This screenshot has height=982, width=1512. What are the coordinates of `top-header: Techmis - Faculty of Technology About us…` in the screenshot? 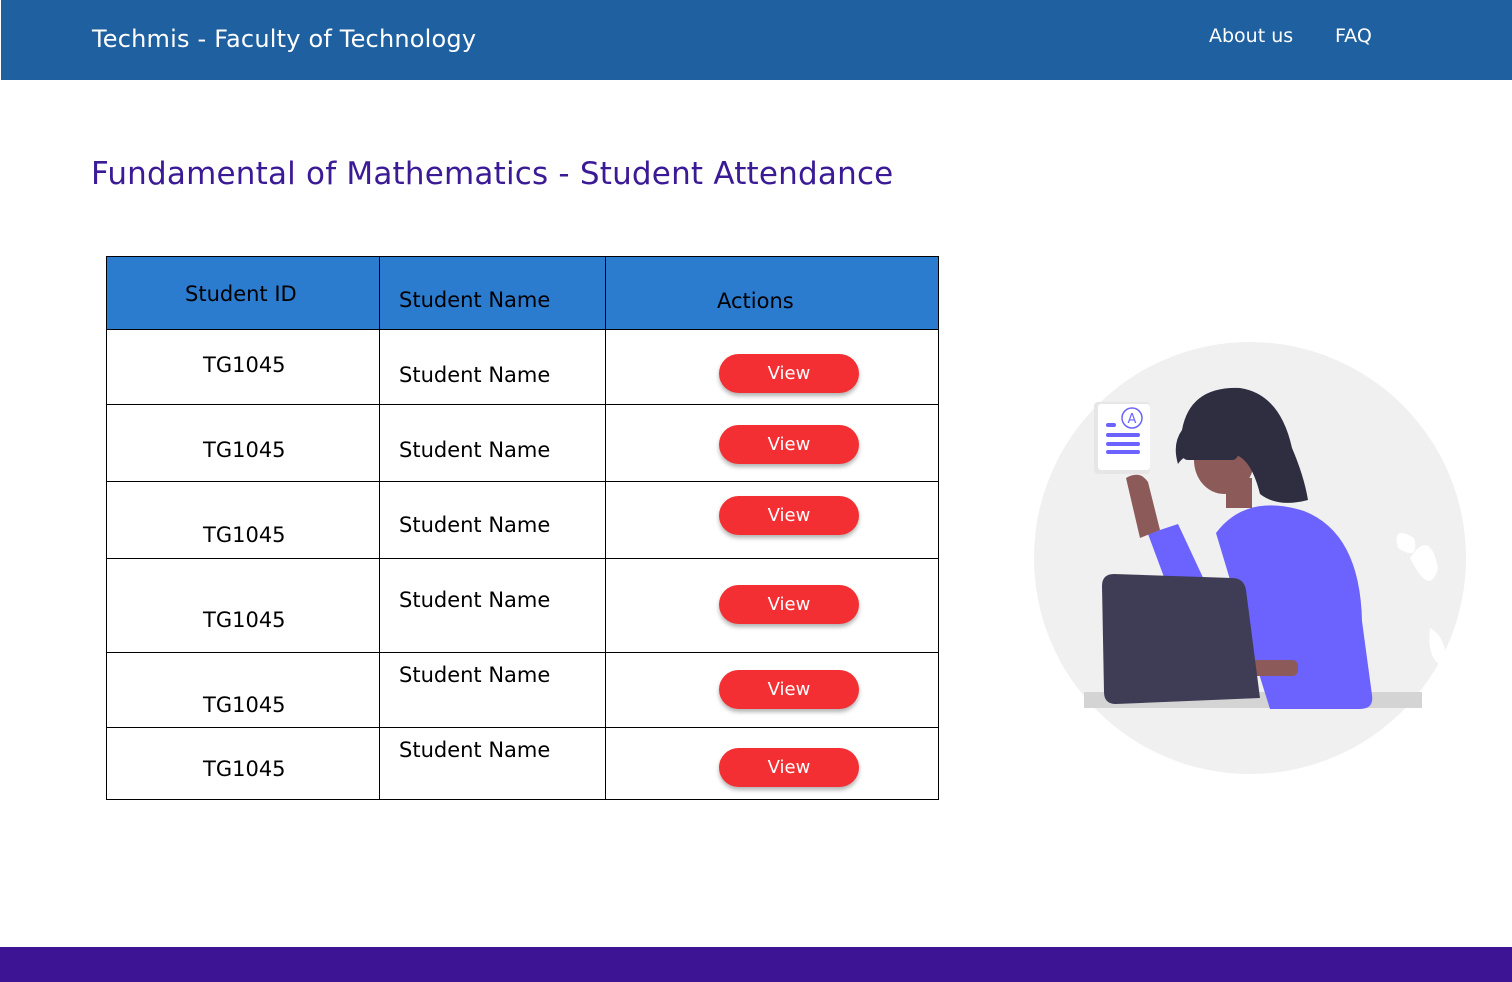 It's located at (756, 40).